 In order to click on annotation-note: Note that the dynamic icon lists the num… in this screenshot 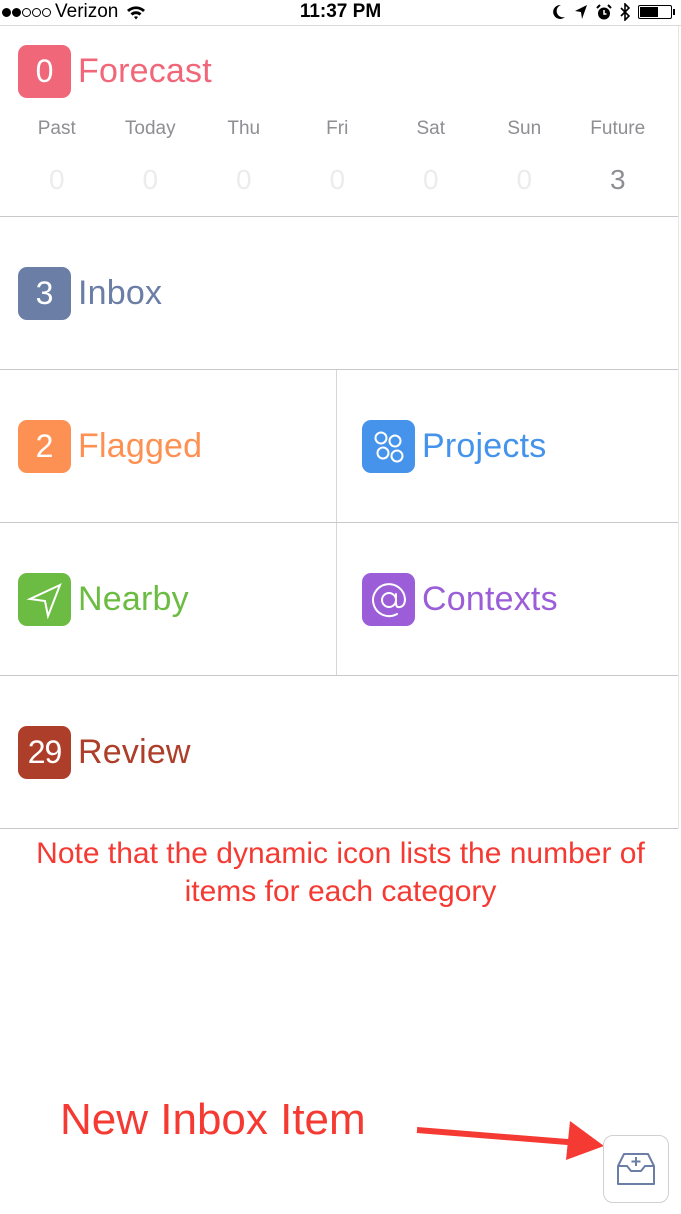, I will do `click(340, 872)`.